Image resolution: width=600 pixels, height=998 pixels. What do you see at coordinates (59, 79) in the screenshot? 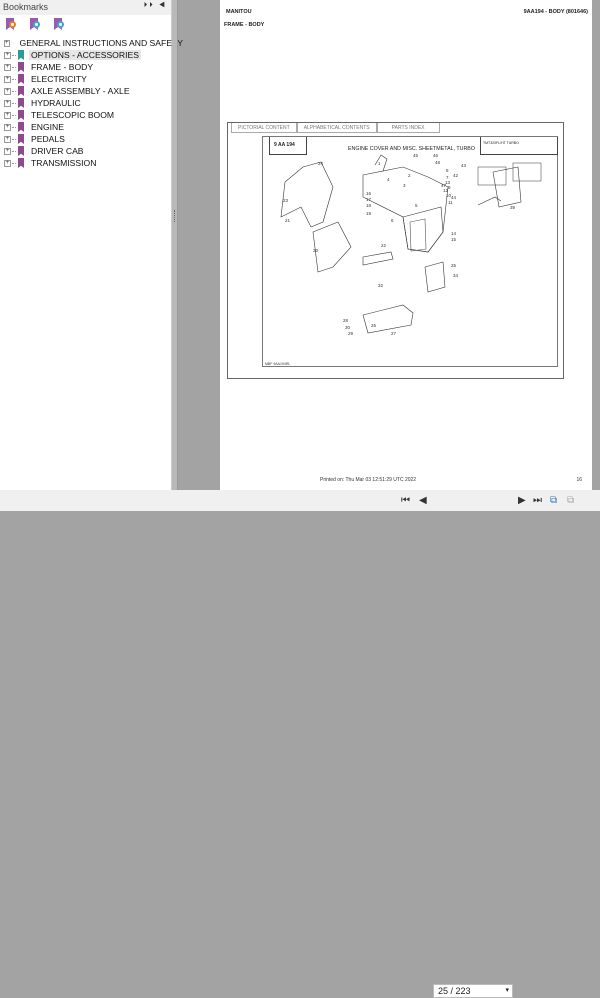
I see `bookmark-label: ELECTRICITY` at bounding box center [59, 79].